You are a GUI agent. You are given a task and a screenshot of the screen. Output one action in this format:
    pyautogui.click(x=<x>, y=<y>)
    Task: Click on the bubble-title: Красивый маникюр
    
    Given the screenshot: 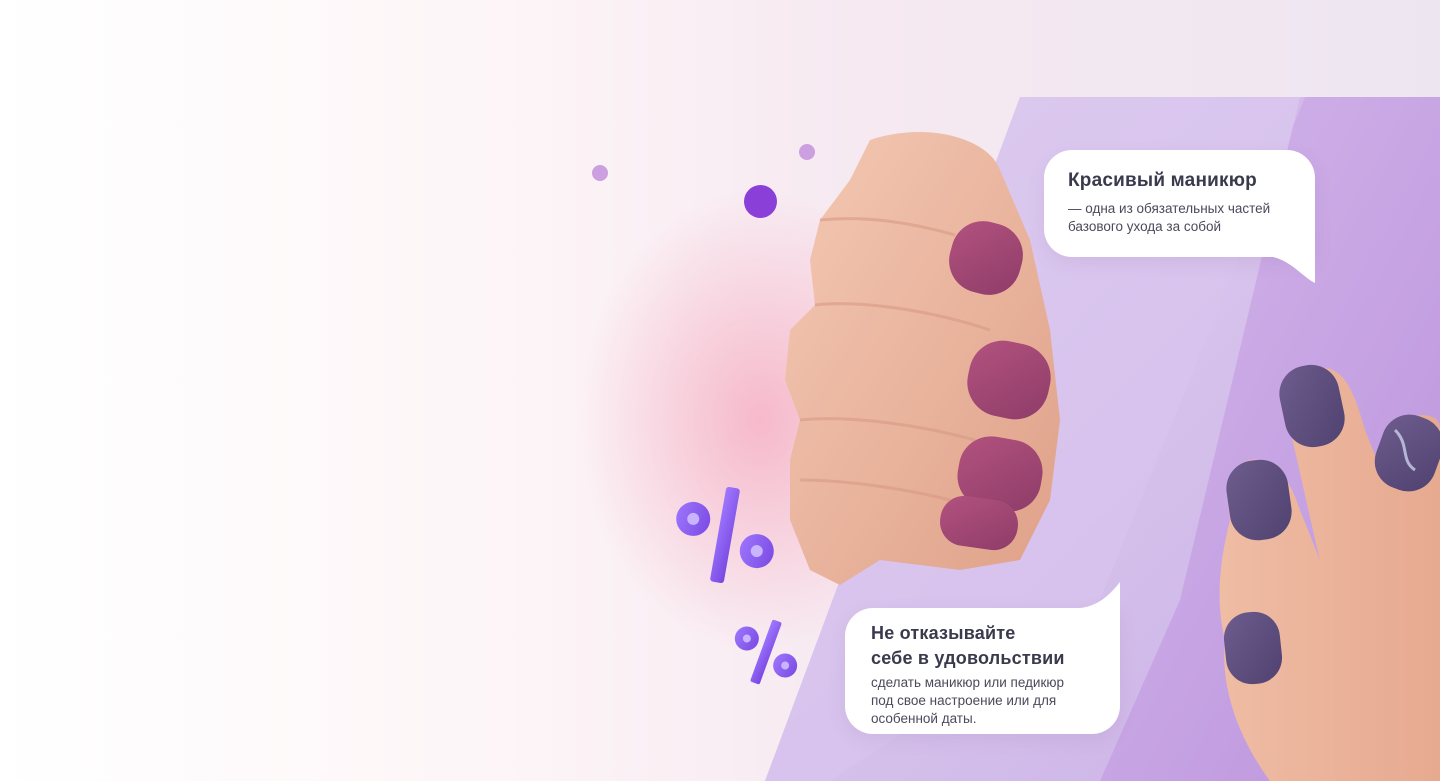 What is the action you would take?
    pyautogui.click(x=1162, y=180)
    